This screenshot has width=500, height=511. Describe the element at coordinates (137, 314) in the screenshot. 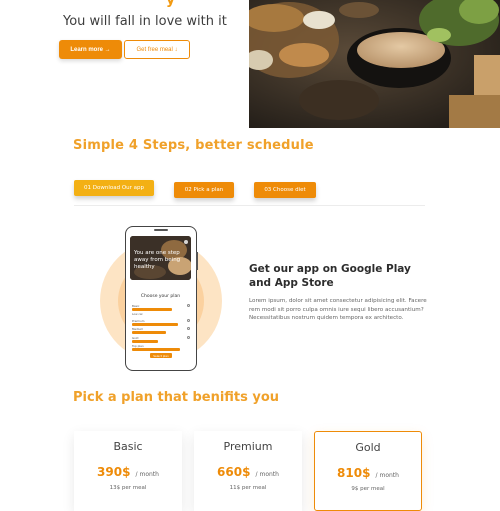

I see `phone-option-label: Low cal` at that location.